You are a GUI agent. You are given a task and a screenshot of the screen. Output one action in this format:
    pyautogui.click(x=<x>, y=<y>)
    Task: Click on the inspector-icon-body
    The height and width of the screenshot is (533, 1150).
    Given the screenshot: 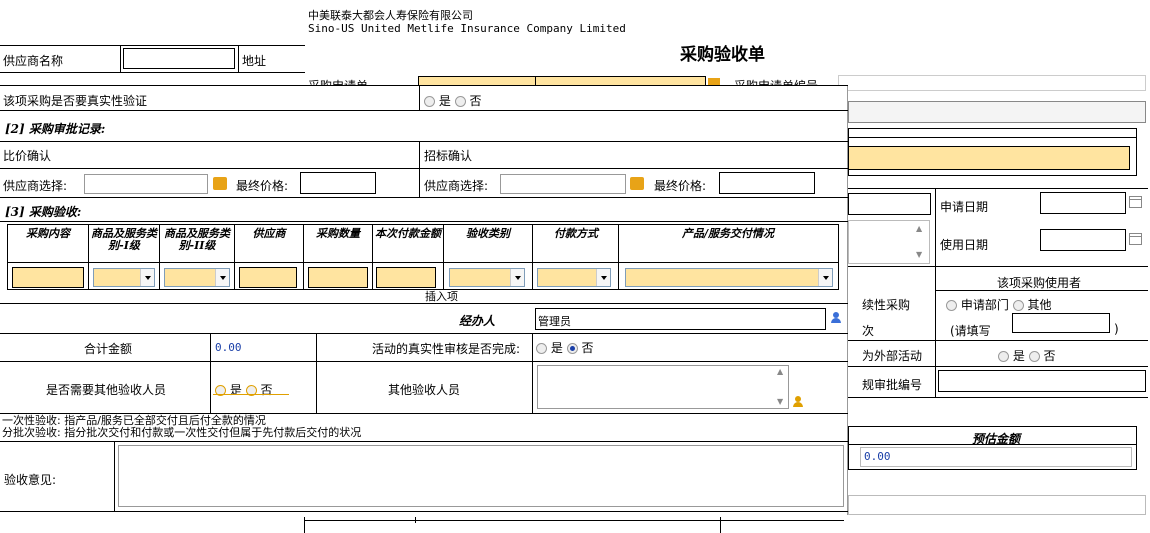 What is the action you would take?
    pyautogui.click(x=798, y=404)
    